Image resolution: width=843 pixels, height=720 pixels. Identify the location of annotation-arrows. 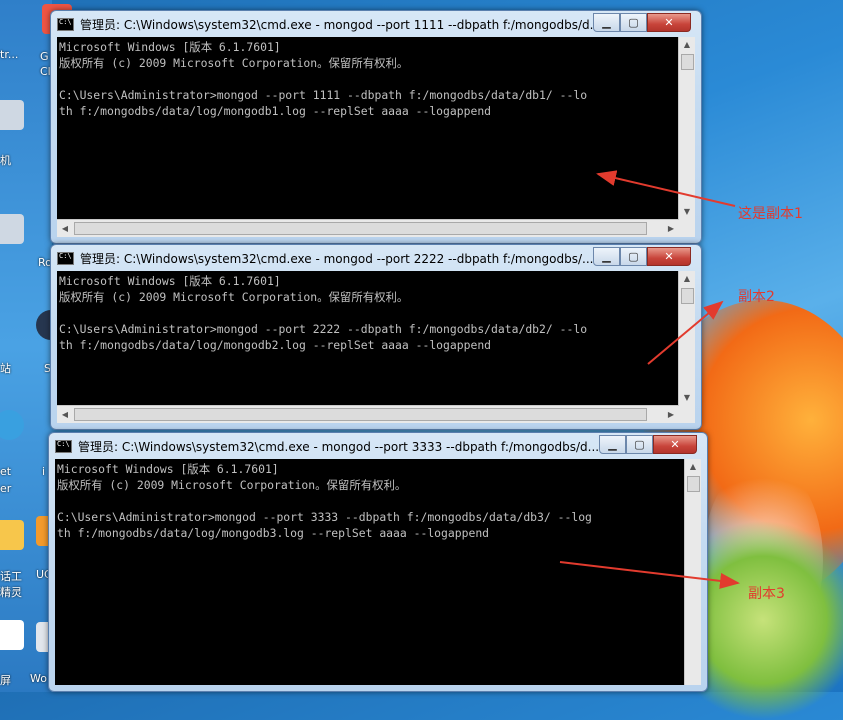
(649, 379).